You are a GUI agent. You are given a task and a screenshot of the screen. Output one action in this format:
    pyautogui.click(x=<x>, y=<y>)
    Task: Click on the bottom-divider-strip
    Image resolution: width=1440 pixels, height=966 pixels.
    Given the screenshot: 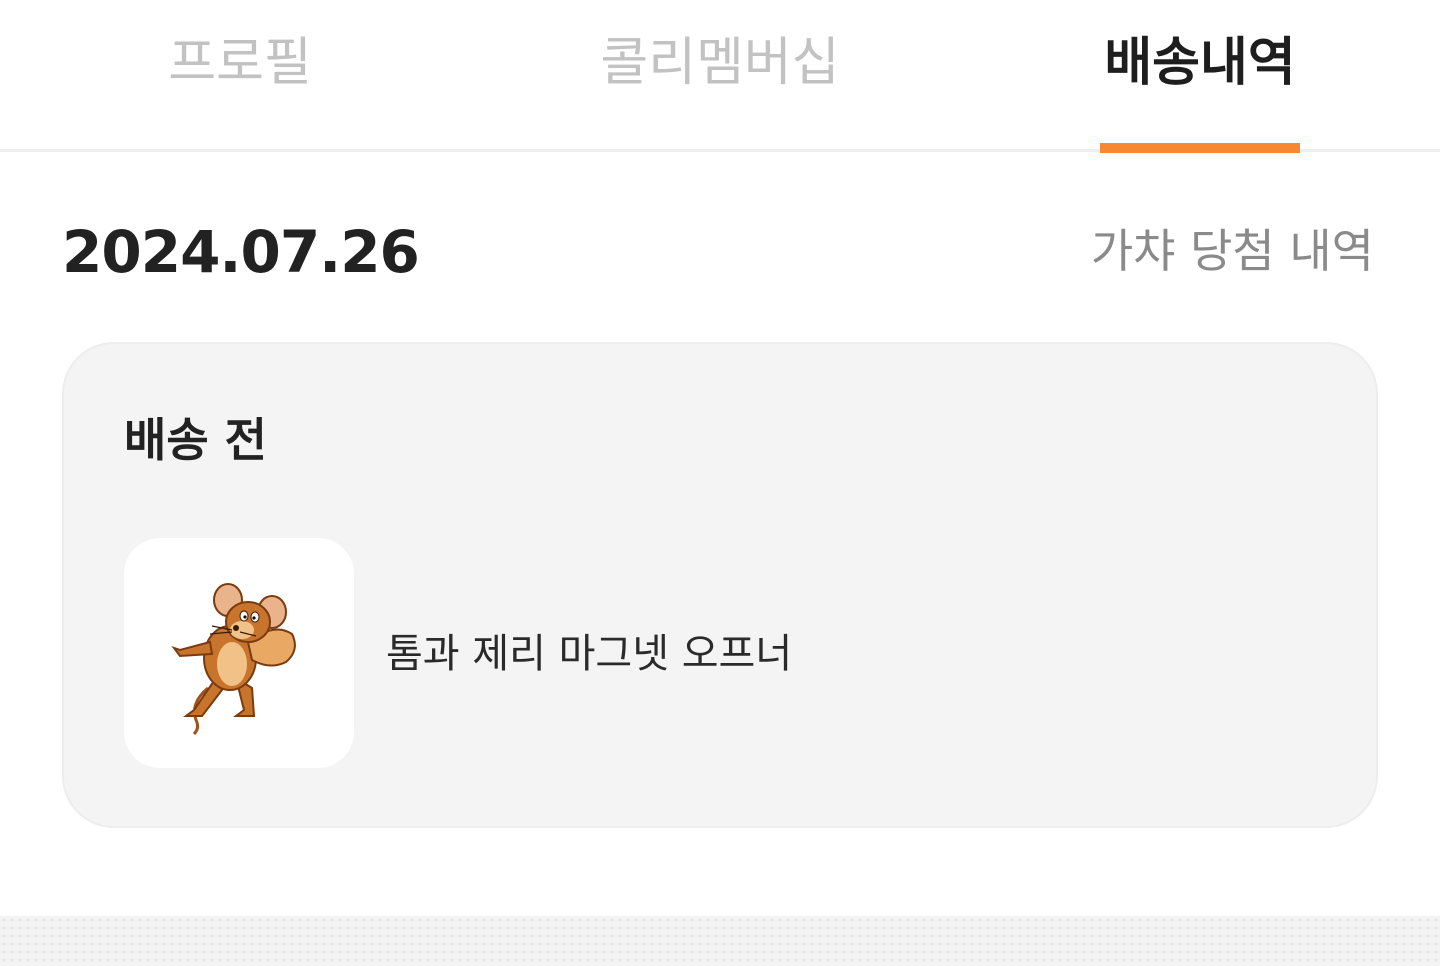 What is the action you would take?
    pyautogui.click(x=720, y=941)
    